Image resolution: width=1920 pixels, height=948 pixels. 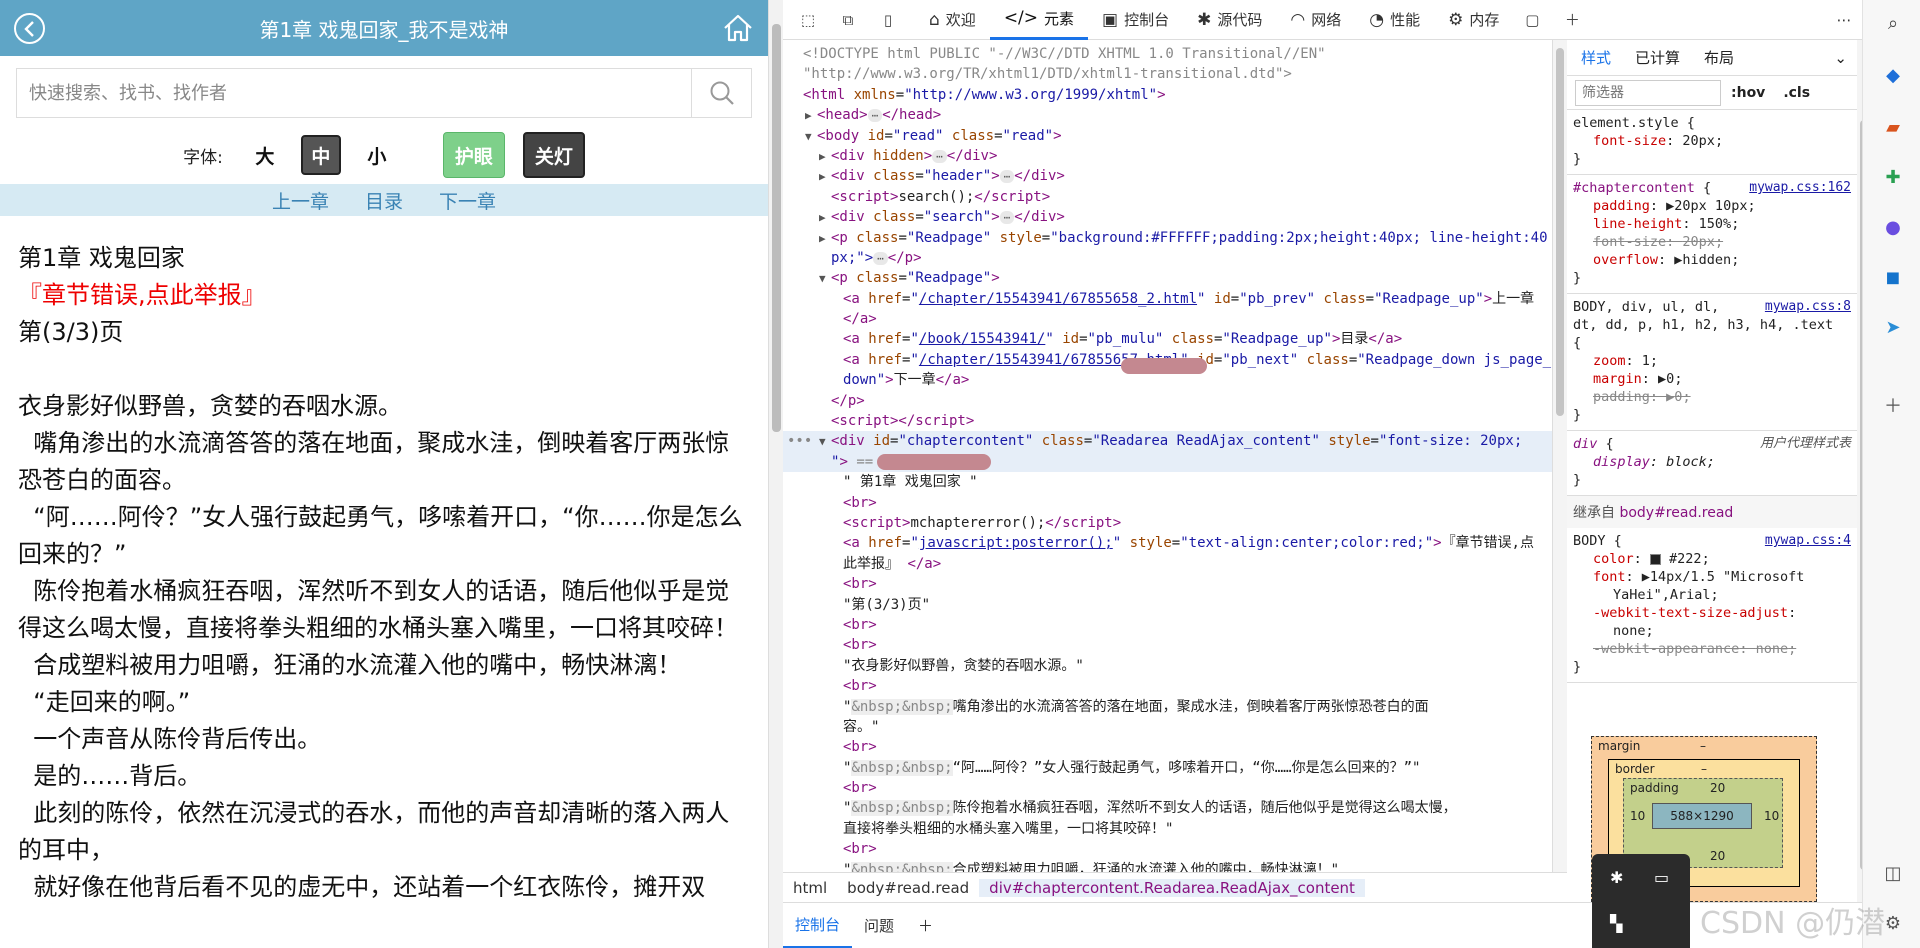 What do you see at coordinates (738, 28) in the screenshot?
I see `home-button` at bounding box center [738, 28].